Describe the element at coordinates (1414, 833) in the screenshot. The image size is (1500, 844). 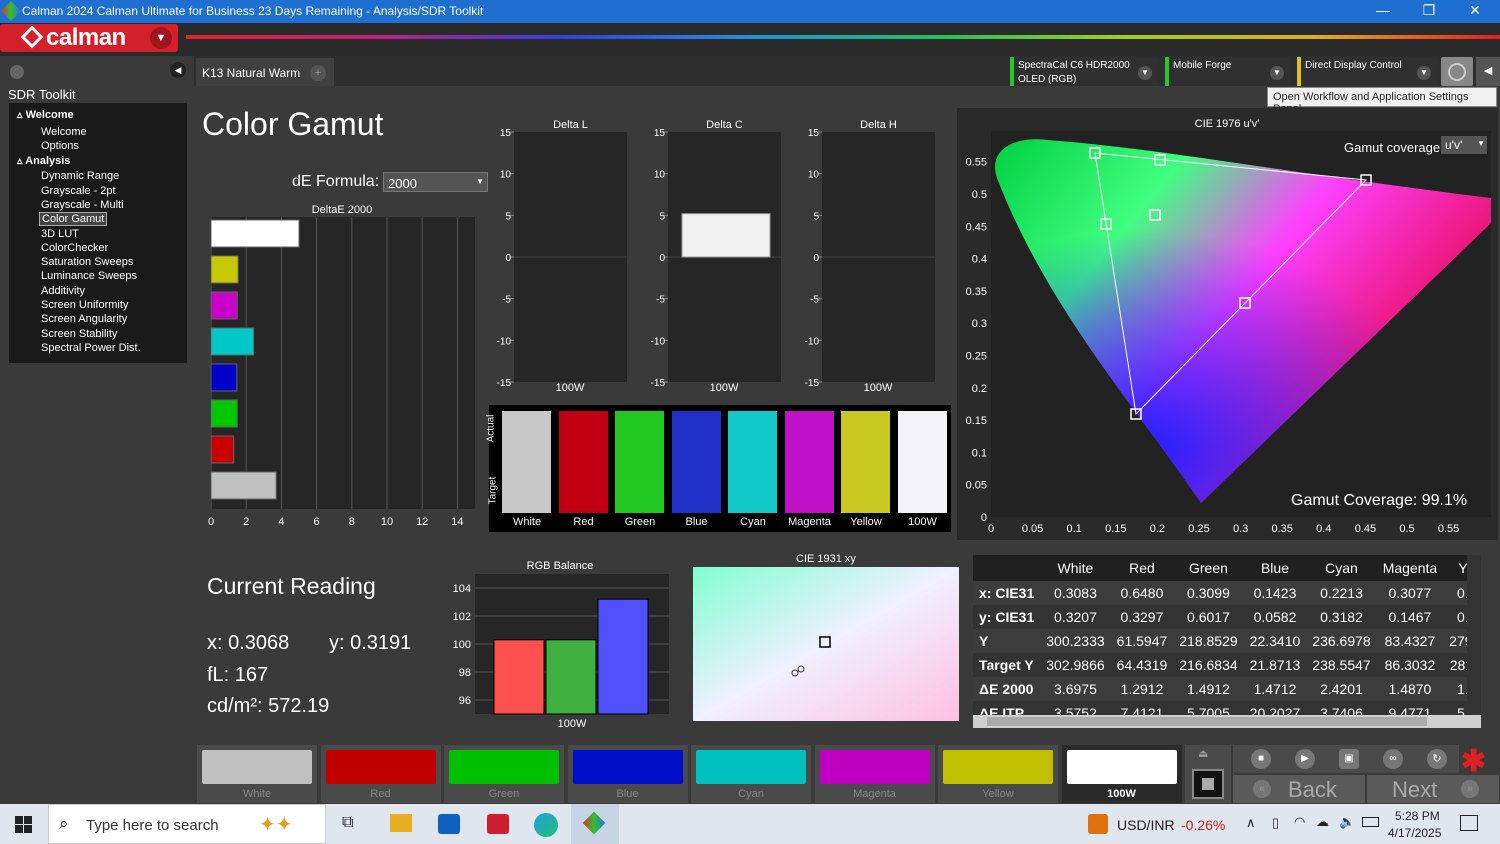
I see `clock-date: 4/17/2025` at that location.